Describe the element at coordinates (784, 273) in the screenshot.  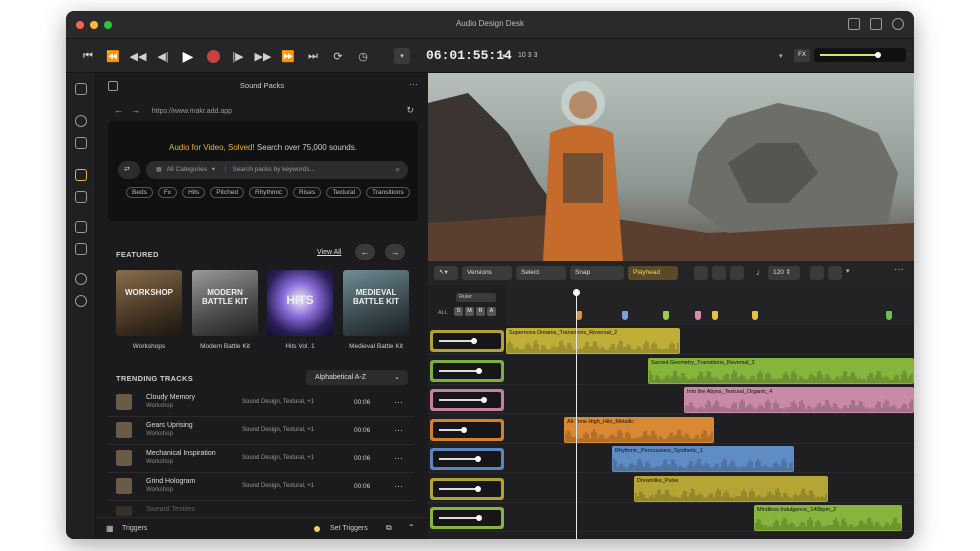
I see `bpm-field: 120 ⇕` at that location.